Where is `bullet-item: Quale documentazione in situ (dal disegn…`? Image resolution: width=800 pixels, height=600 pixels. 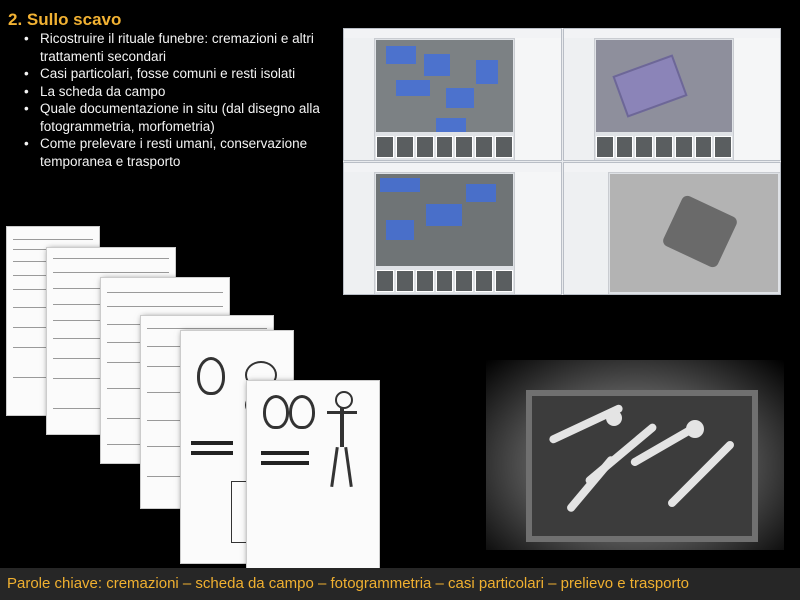
bullet-item: Quale documentazione in situ (dal disegn… is located at coordinates (182, 117).